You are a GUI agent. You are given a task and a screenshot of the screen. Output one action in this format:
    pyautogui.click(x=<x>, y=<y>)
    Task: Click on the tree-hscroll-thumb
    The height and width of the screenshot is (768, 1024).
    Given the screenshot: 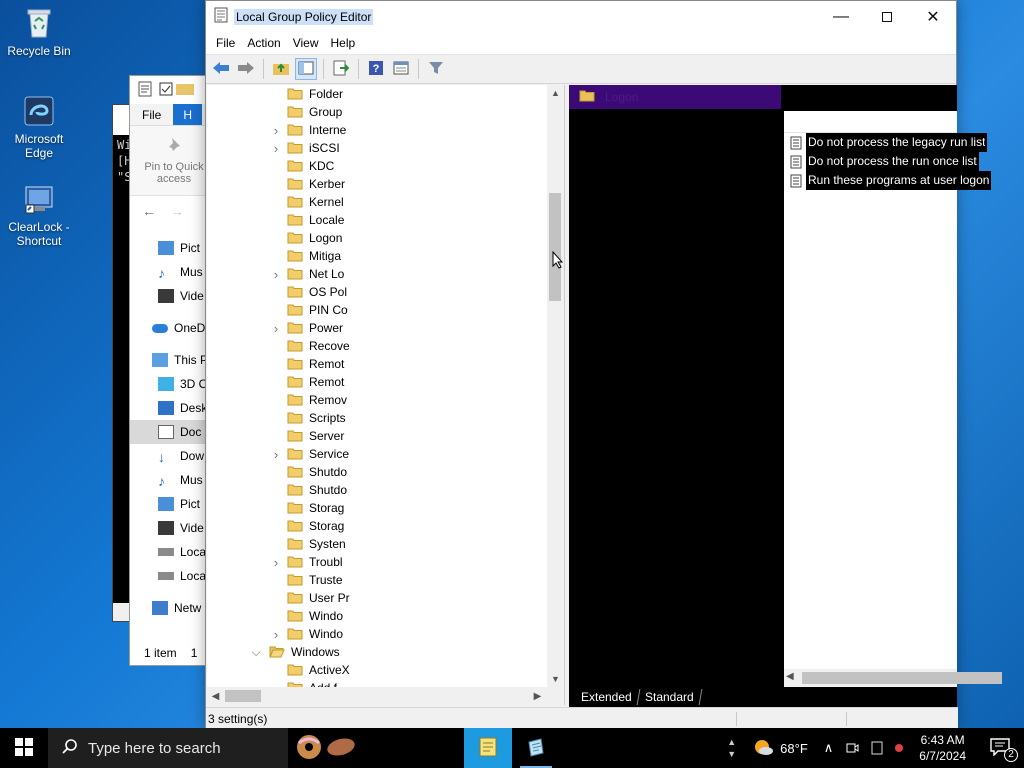 What is the action you would take?
    pyautogui.click(x=243, y=696)
    